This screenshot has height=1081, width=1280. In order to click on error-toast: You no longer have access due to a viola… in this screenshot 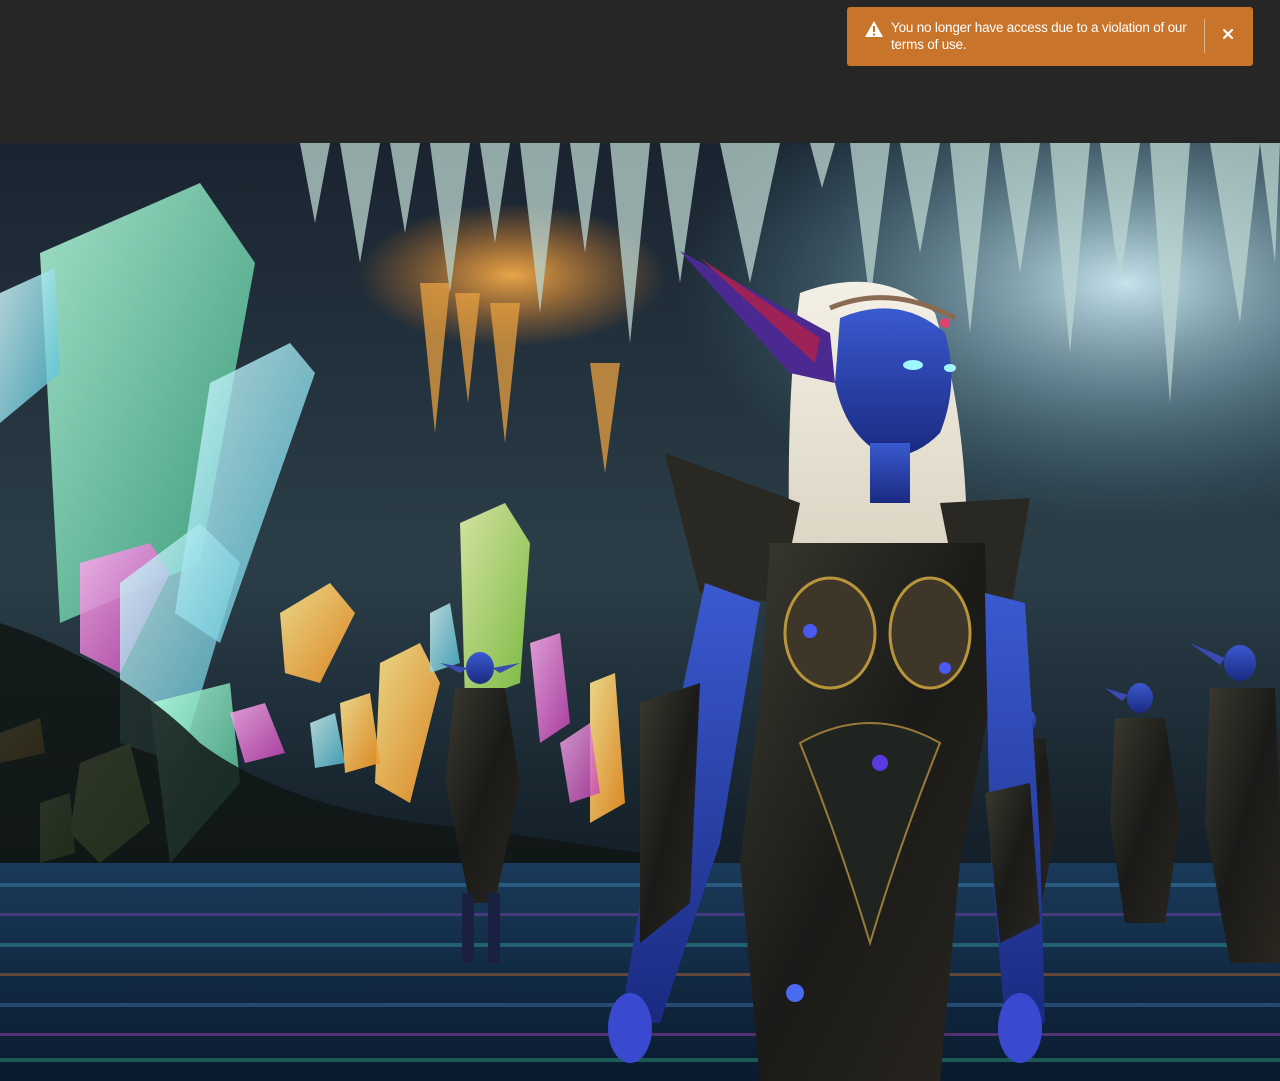, I will do `click(1050, 36)`.